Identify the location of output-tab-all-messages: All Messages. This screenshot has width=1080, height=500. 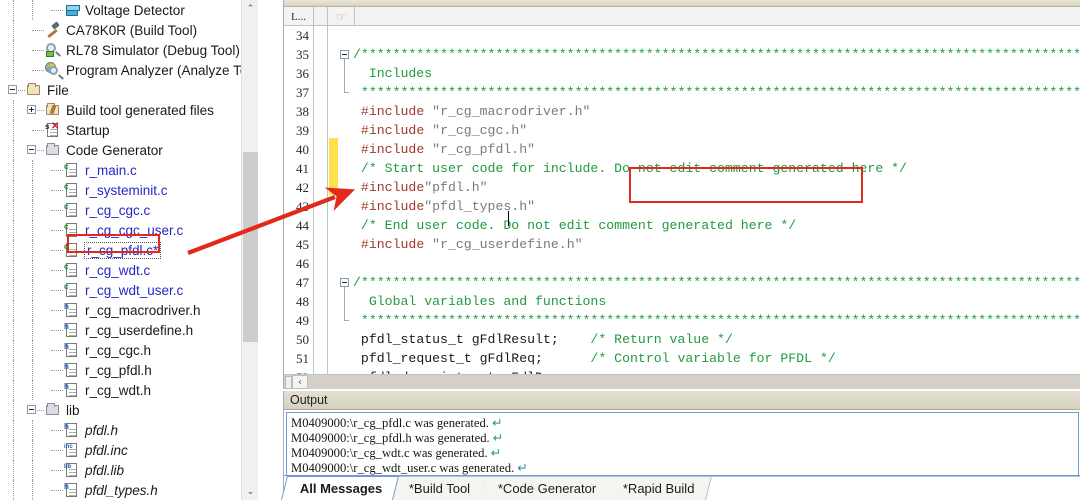
(340, 488).